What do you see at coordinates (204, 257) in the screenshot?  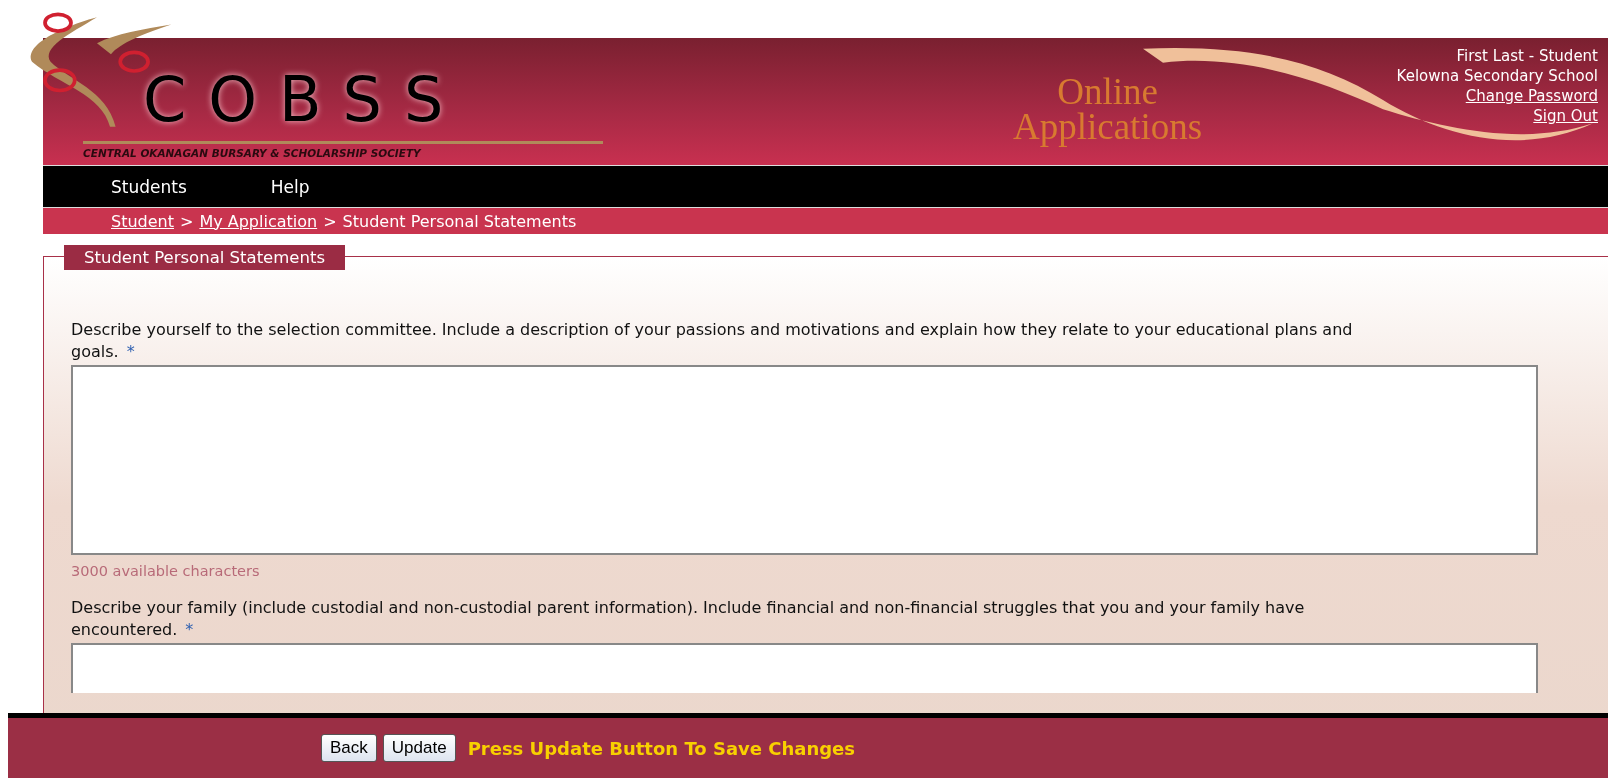 I see `section-legend: Student Personal Statements` at bounding box center [204, 257].